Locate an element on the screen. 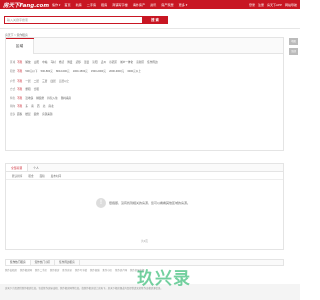  app-link: 房天下APP is located at coordinates (274, 5).